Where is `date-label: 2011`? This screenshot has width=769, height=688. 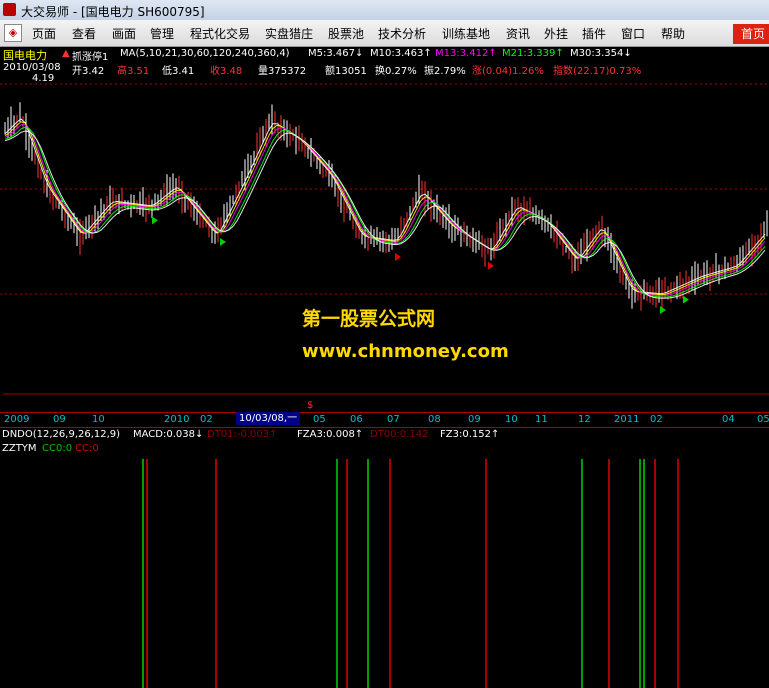
date-label: 2011 is located at coordinates (627, 419).